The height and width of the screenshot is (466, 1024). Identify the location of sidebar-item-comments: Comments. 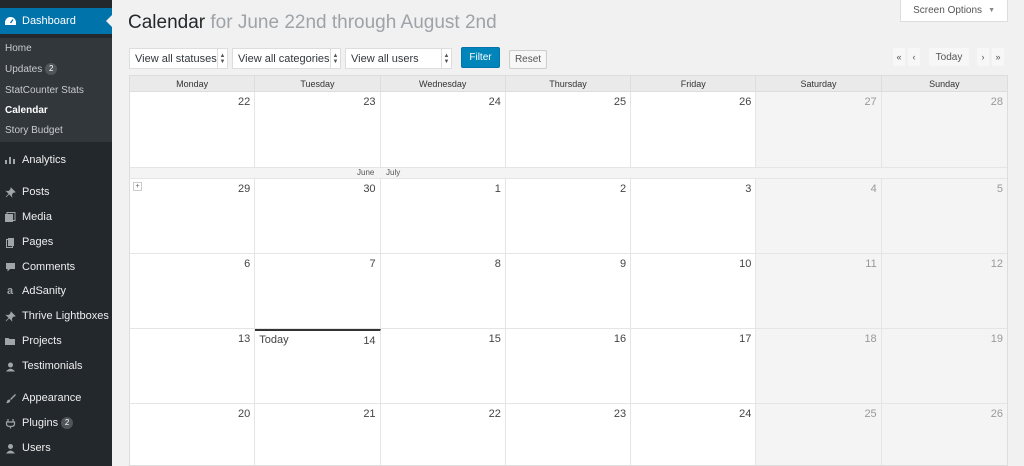
(56, 267).